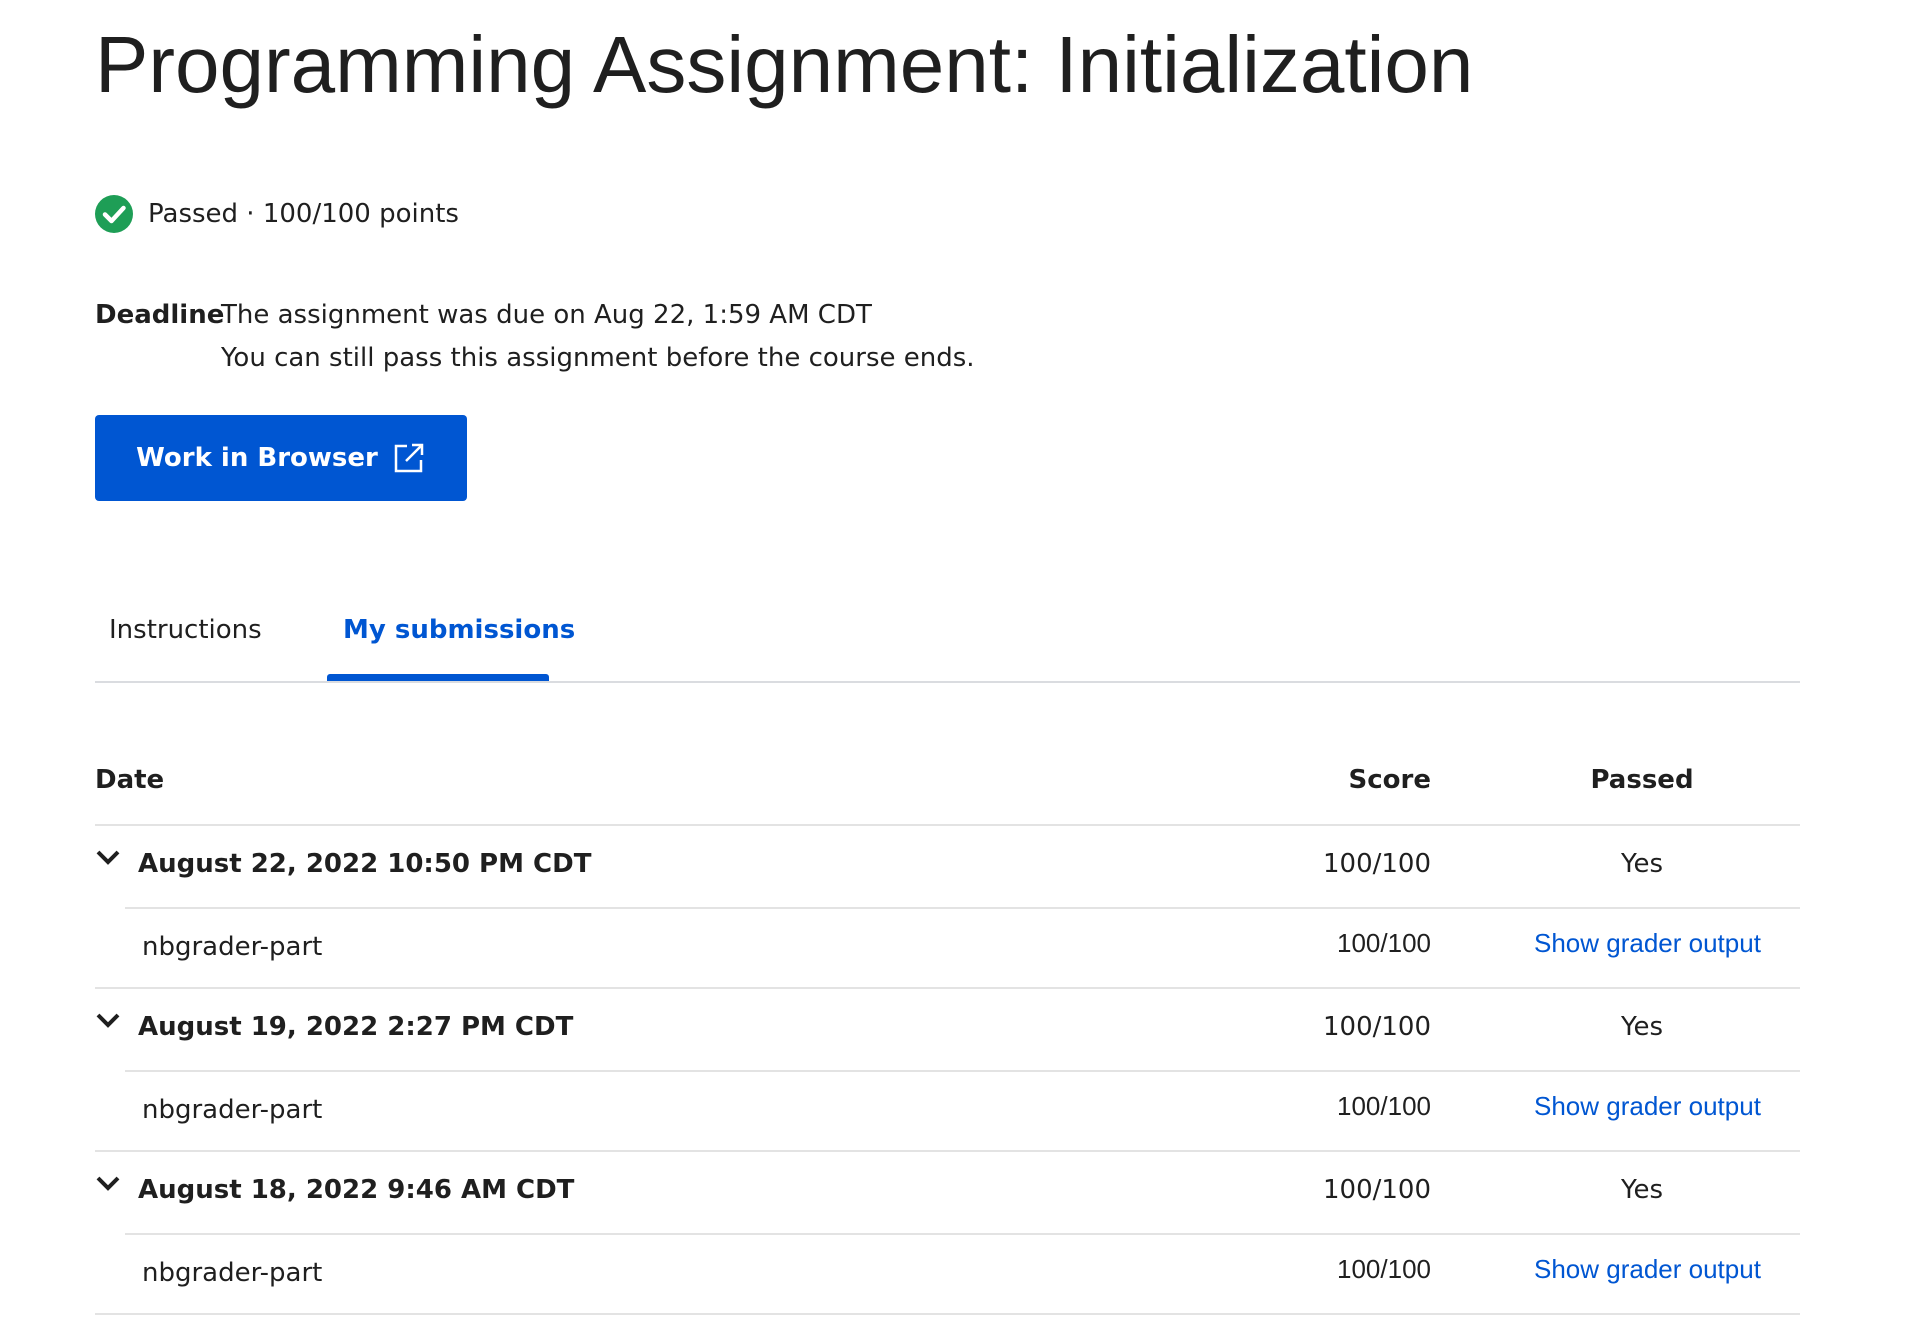  What do you see at coordinates (947, 1314) in the screenshot?
I see `group-divider` at bounding box center [947, 1314].